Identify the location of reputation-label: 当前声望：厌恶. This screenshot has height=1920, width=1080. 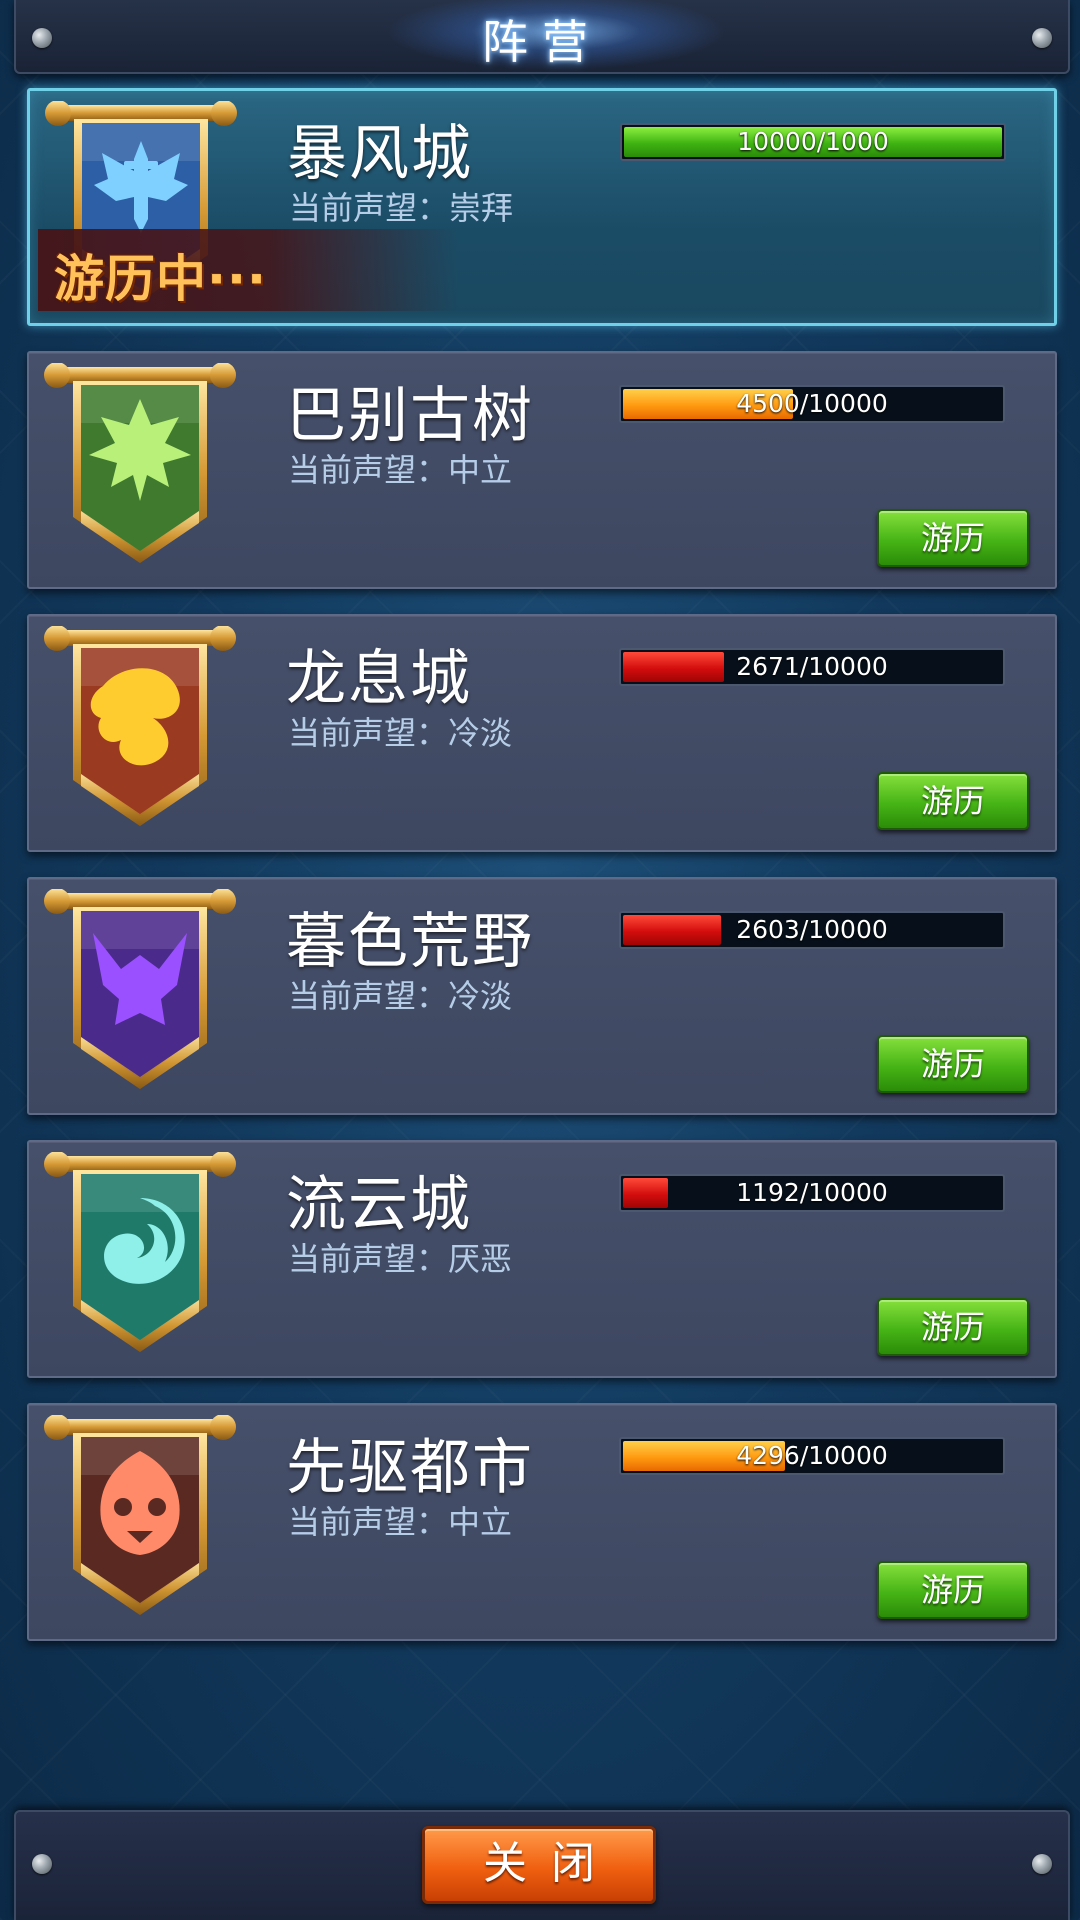
(400, 1259).